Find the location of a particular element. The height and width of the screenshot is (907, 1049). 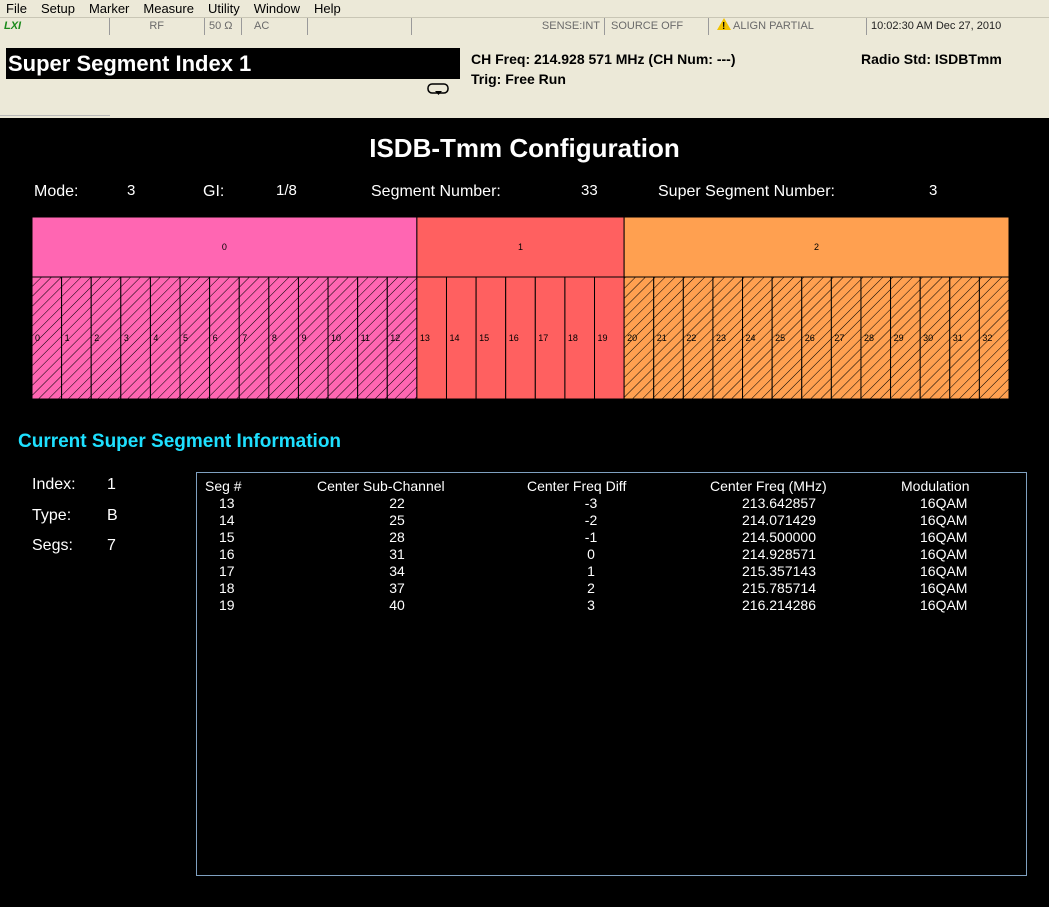

trigger-readout: Trig: Free Run is located at coordinates (518, 79).